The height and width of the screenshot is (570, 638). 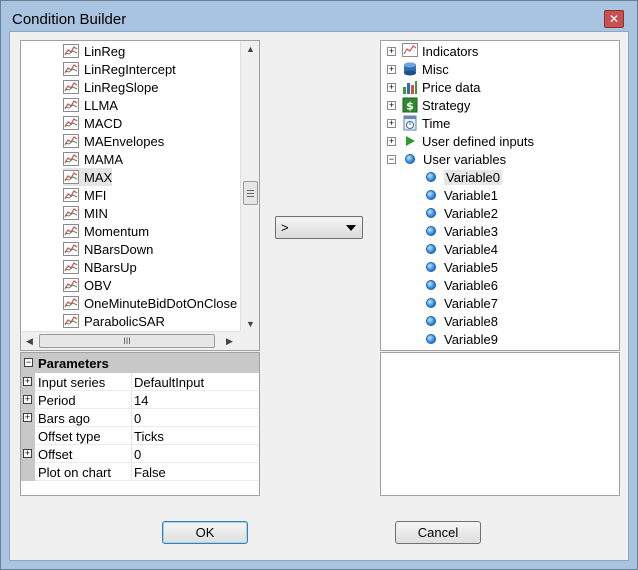 What do you see at coordinates (150, 303) in the screenshot?
I see `function-item: OneMinuteBidDotOnClose` at bounding box center [150, 303].